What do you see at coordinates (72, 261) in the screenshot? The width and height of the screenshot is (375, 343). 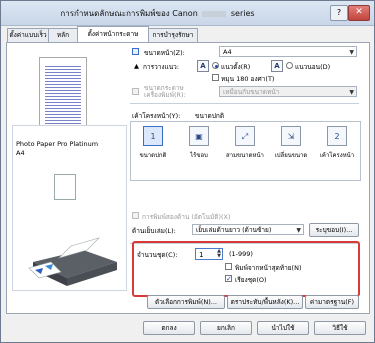 I see `printer-illustration` at bounding box center [72, 261].